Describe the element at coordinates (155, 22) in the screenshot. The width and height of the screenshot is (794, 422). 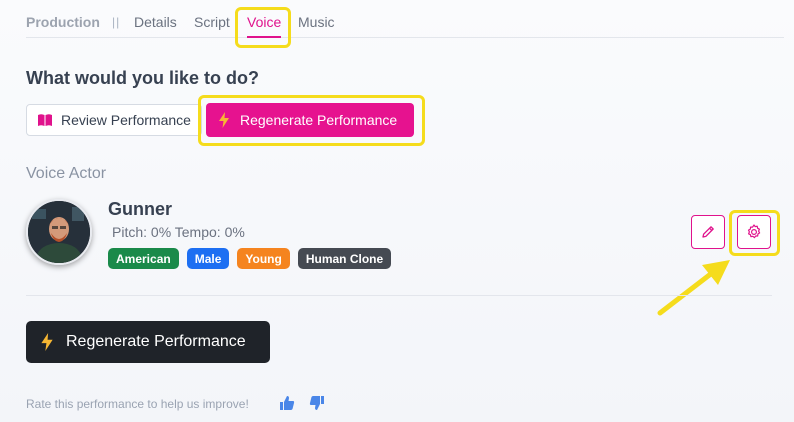
I see `tab-details: Details` at that location.